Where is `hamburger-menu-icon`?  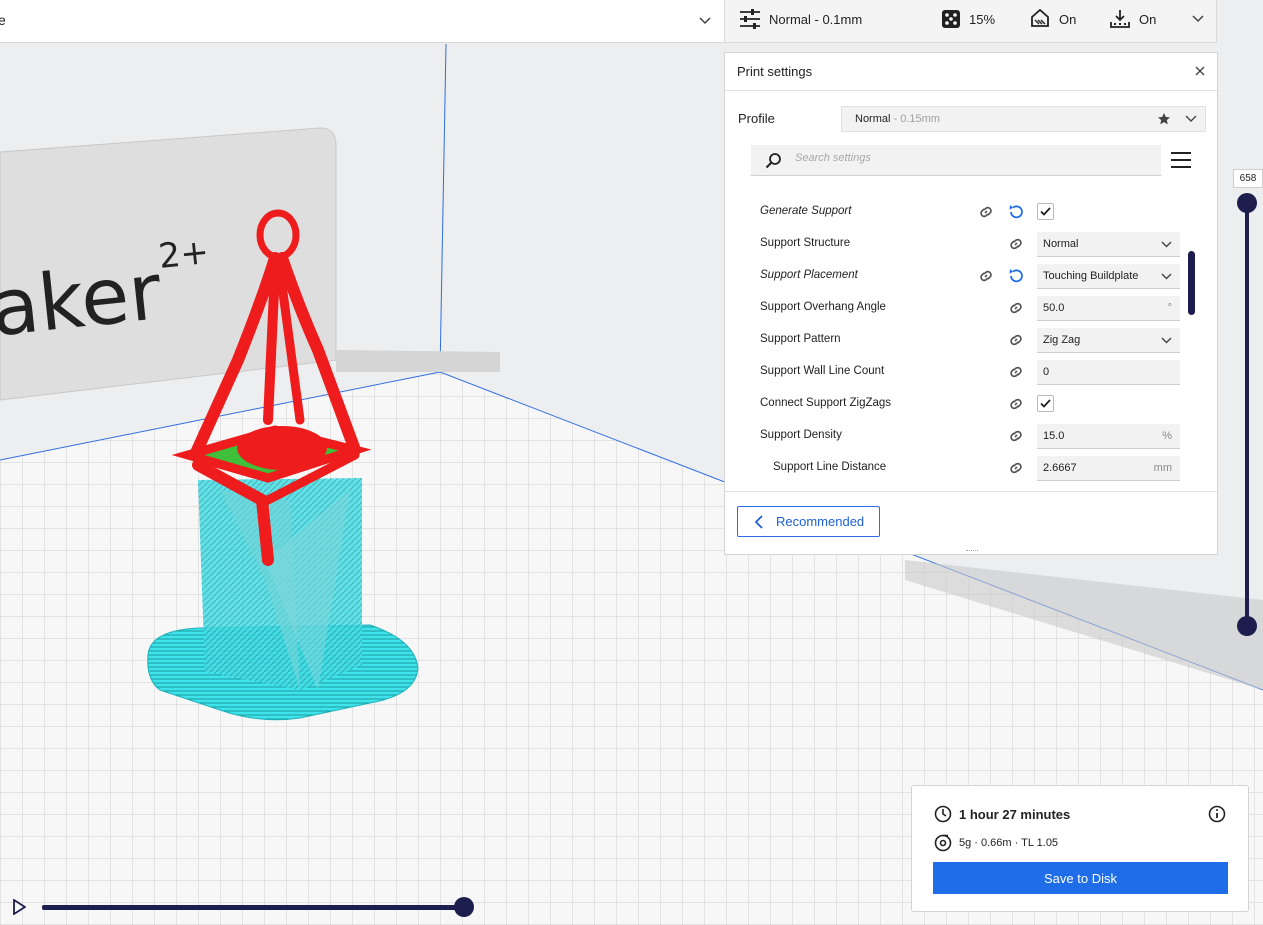
hamburger-menu-icon is located at coordinates (1181, 160).